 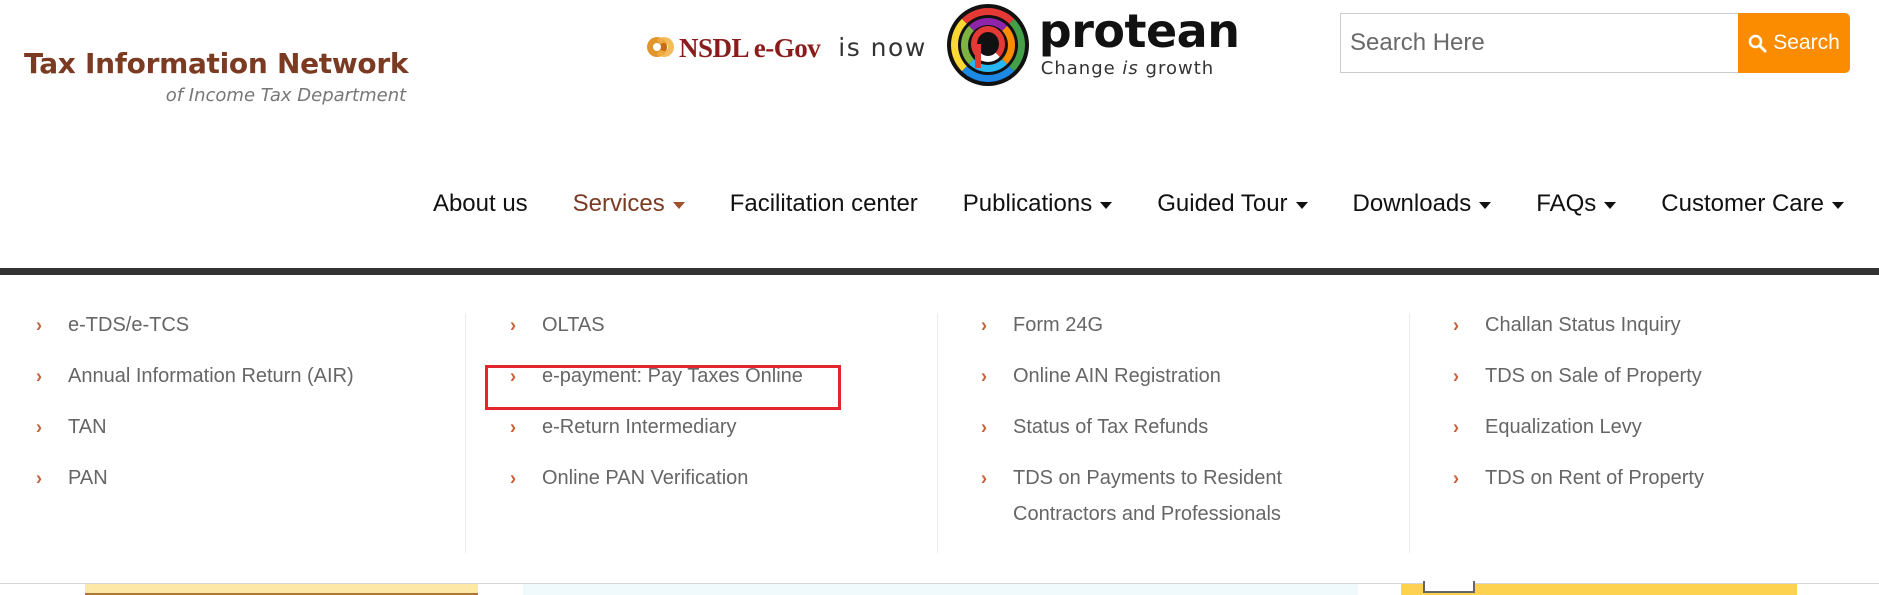 I want to click on search-button-label: Search, so click(x=1806, y=42).